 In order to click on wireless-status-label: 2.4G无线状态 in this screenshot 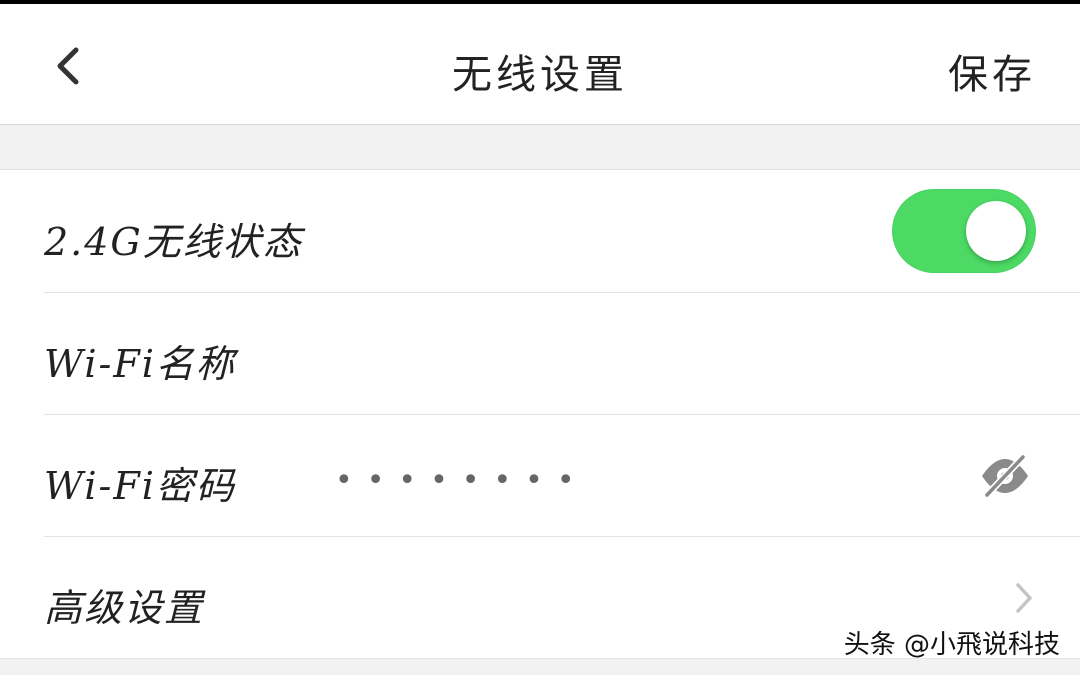, I will do `click(173, 242)`.